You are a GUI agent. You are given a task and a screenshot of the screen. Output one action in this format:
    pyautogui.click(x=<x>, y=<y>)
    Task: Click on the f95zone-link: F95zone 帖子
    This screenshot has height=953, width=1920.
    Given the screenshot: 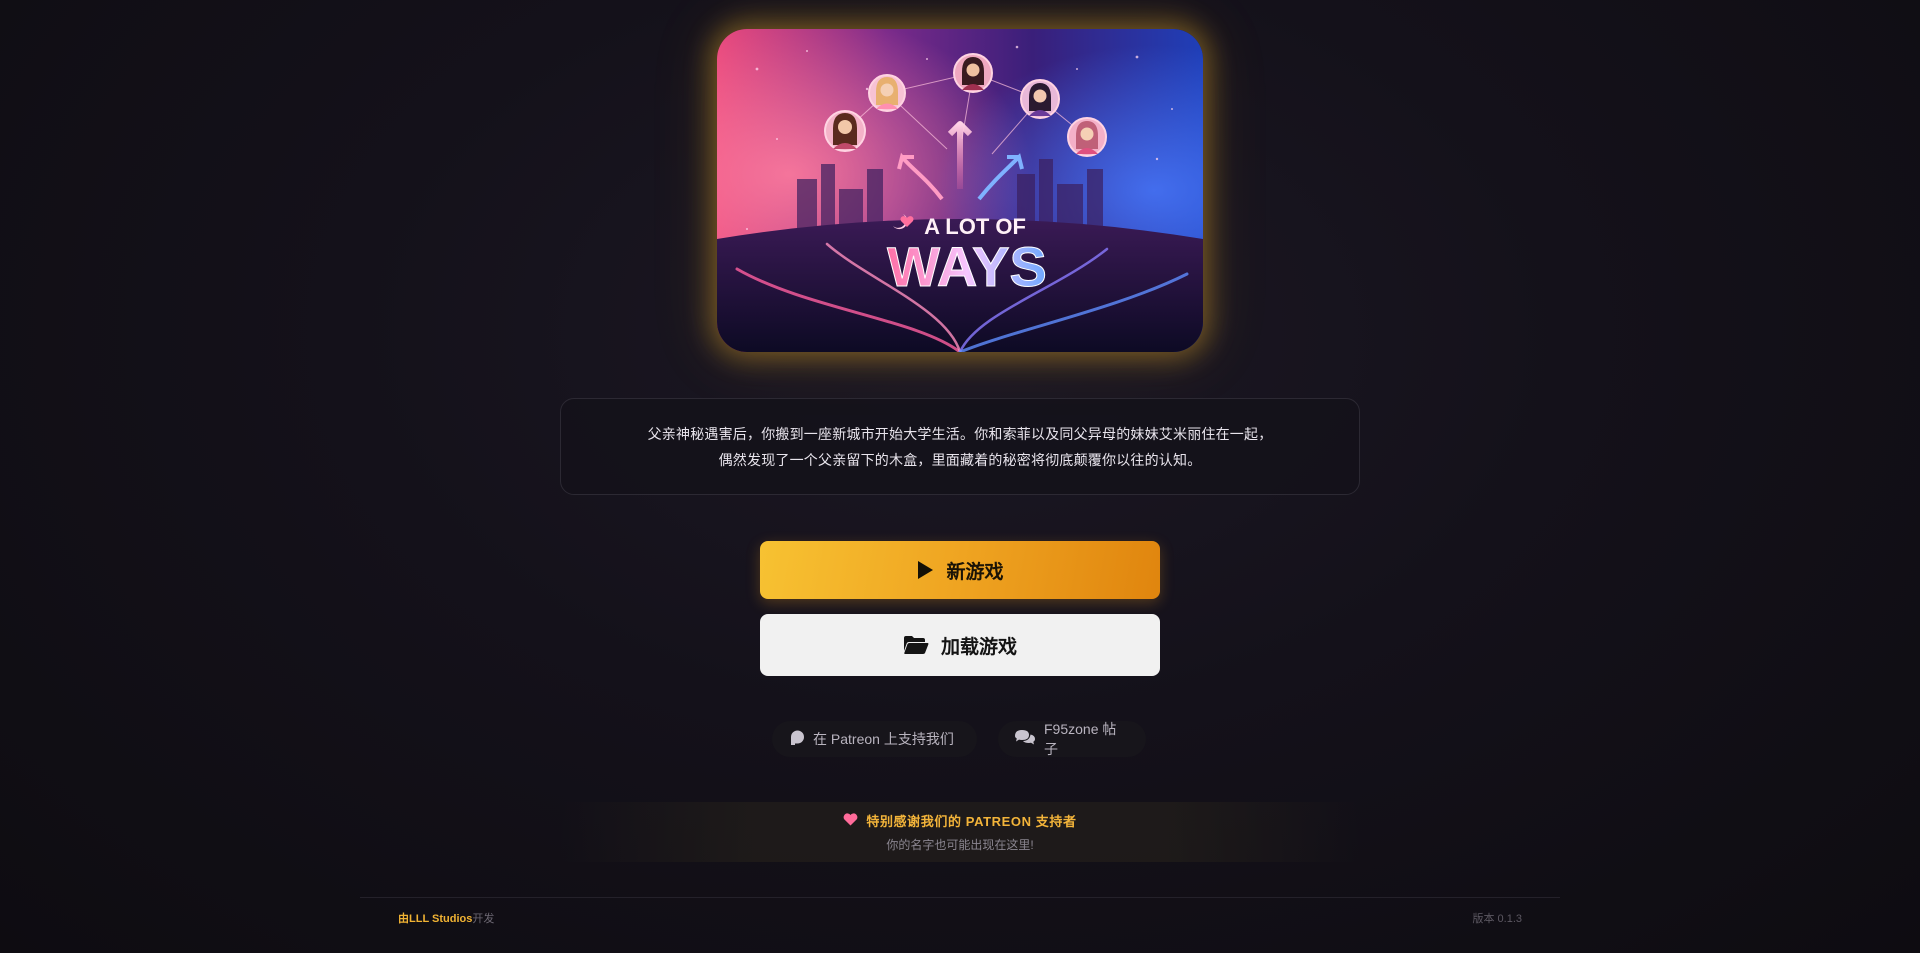 What is the action you would take?
    pyautogui.click(x=1072, y=739)
    